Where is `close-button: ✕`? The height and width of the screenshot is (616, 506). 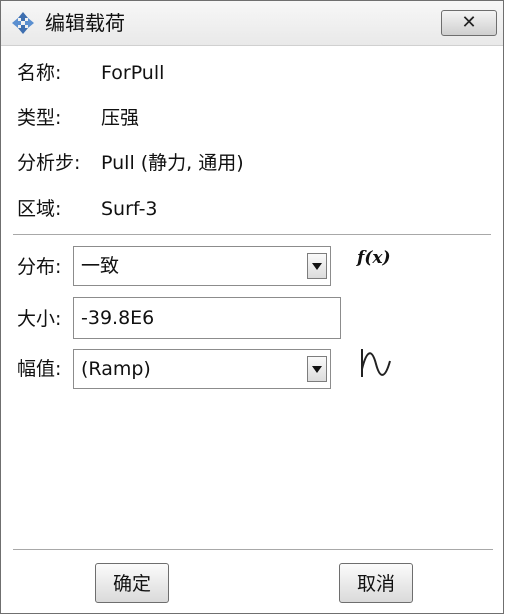 close-button: ✕ is located at coordinates (469, 23).